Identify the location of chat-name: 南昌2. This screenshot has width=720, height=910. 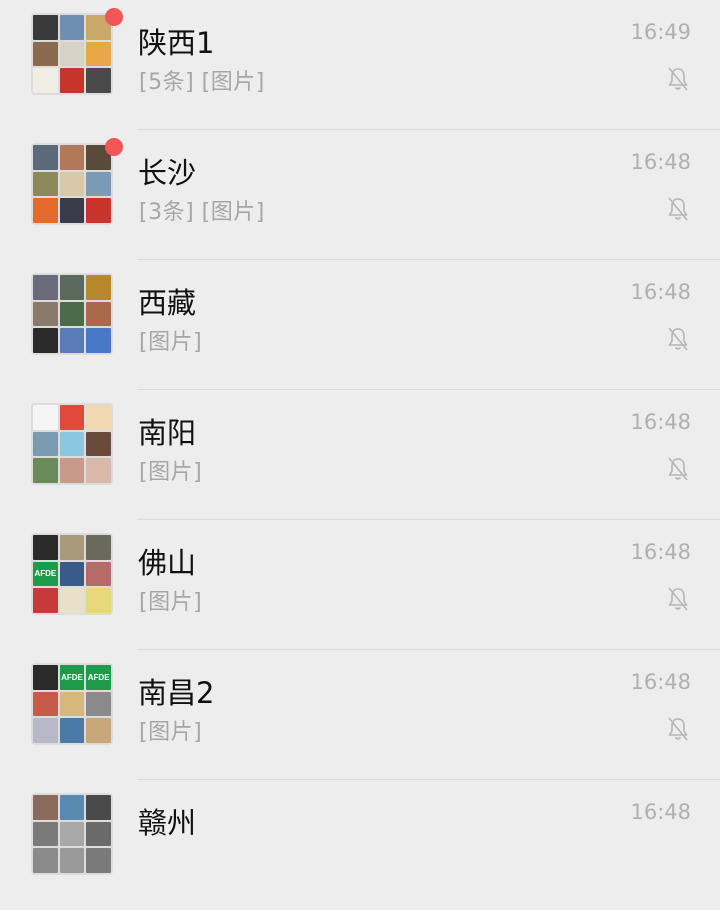
(176, 693).